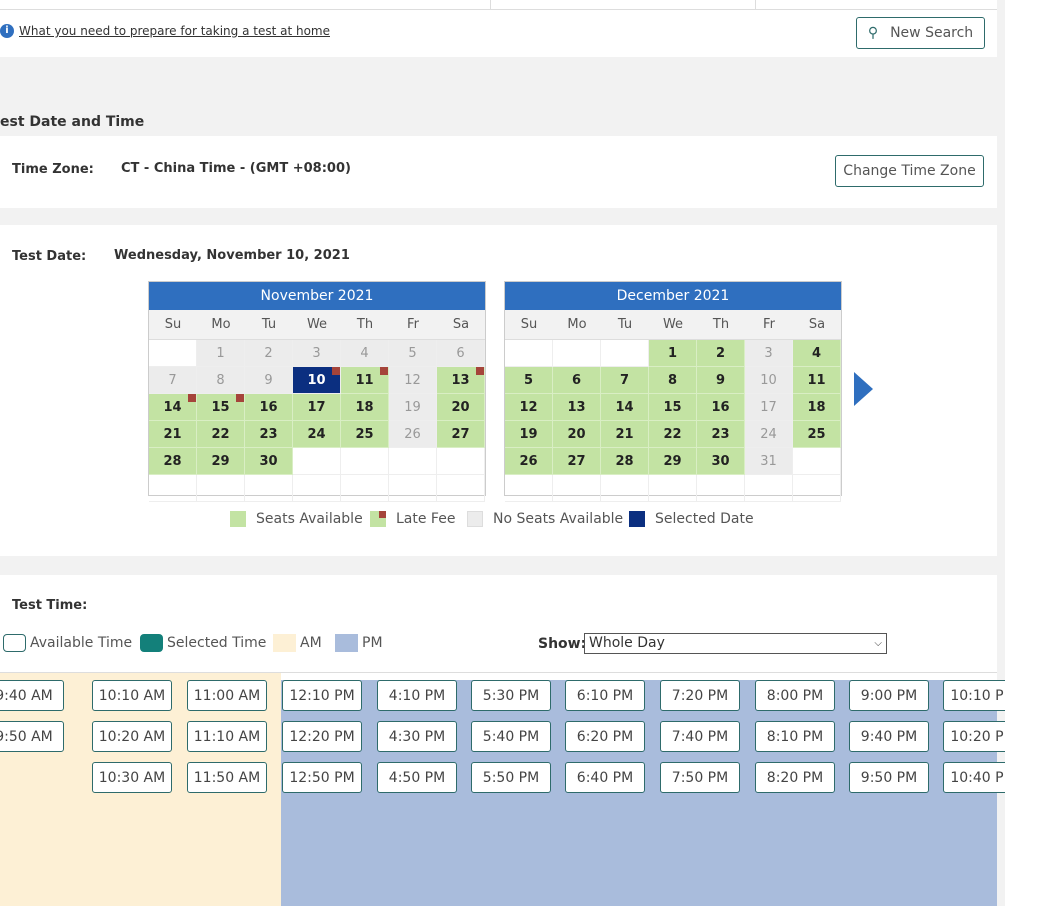 This screenshot has width=1056, height=906. I want to click on time-slot-button: 10:10 AM, so click(132, 695).